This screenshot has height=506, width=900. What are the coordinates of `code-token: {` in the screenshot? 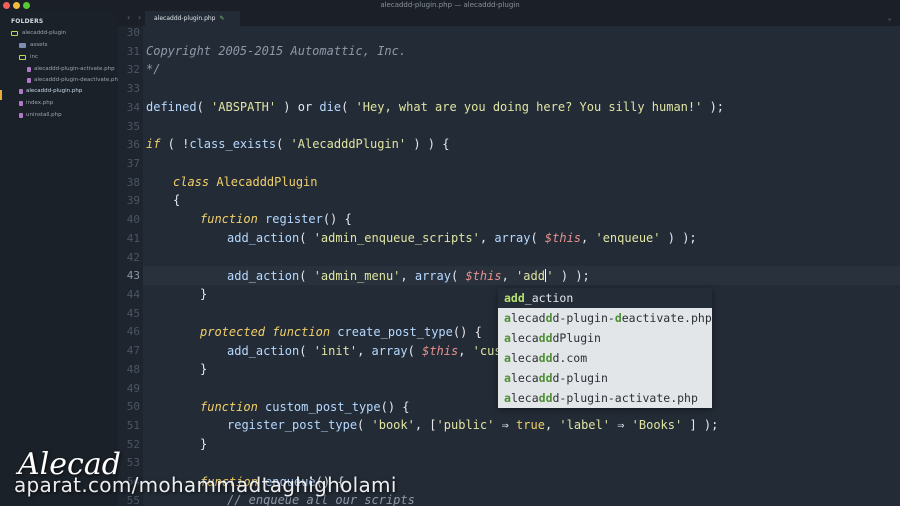 It's located at (177, 200).